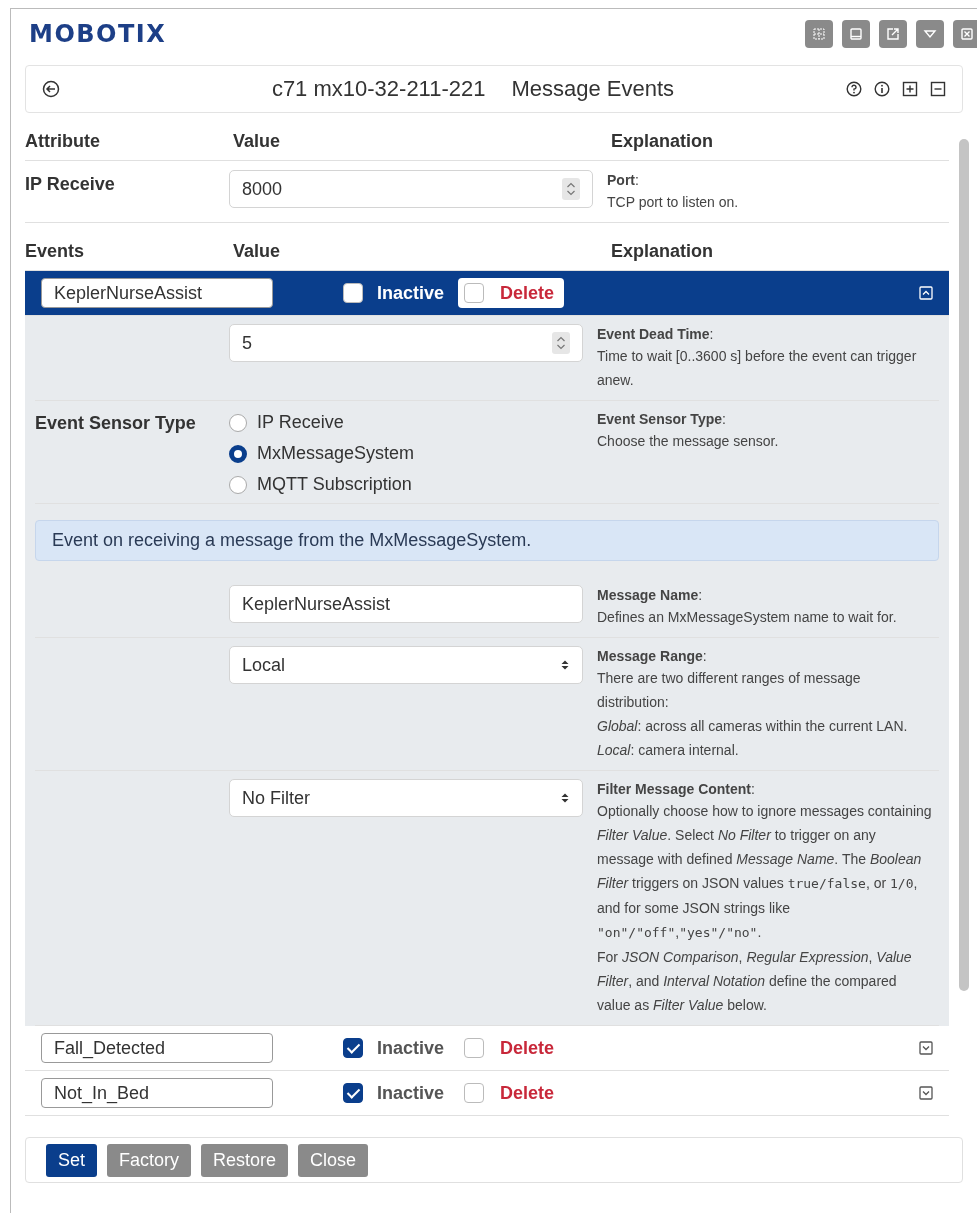  Describe the element at coordinates (854, 89) in the screenshot. I see `help-icon` at that location.